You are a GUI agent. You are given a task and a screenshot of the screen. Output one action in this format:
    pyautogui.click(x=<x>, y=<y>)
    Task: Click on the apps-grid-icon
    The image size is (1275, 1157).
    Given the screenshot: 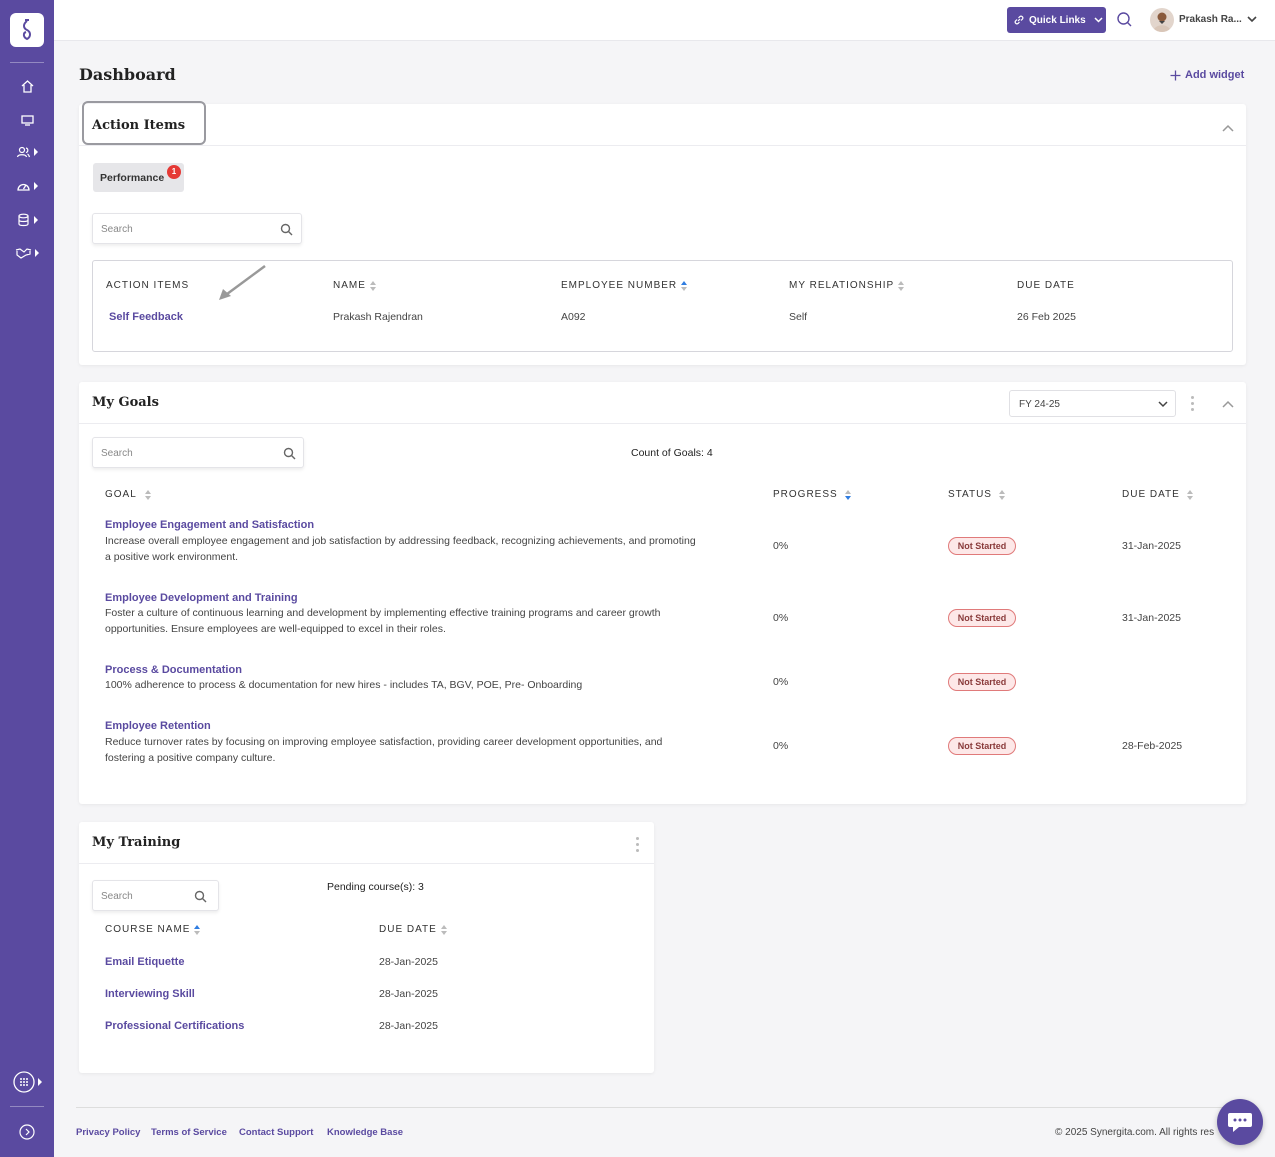 What is the action you would take?
    pyautogui.click(x=23, y=1082)
    